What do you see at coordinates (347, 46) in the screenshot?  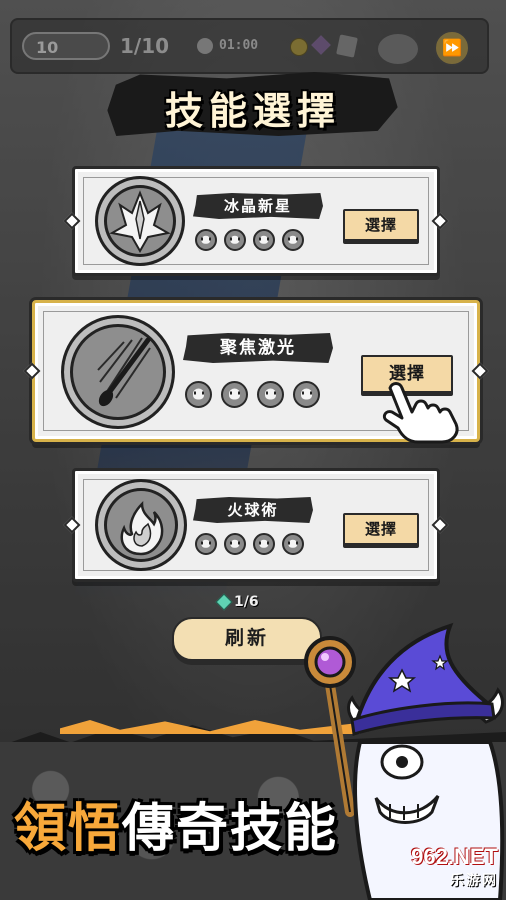 I see `card-icon` at bounding box center [347, 46].